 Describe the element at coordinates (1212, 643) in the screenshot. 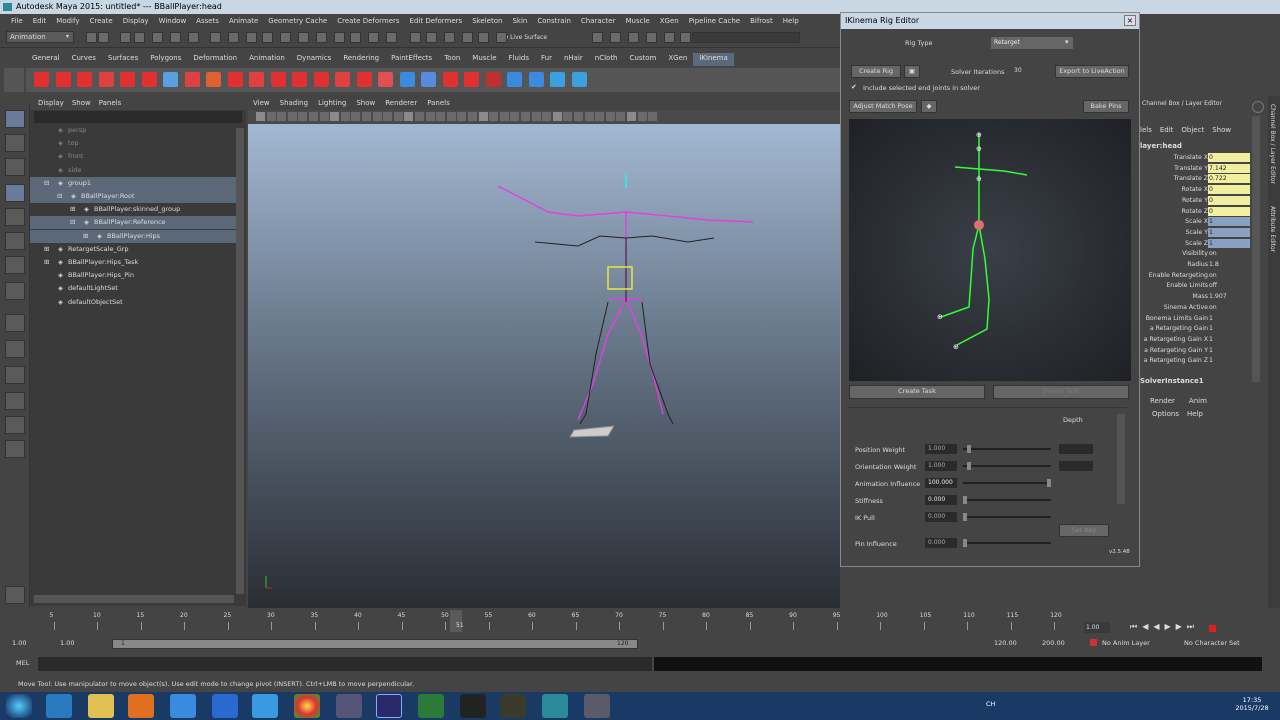

I see `character-set-select: No Character Set` at that location.